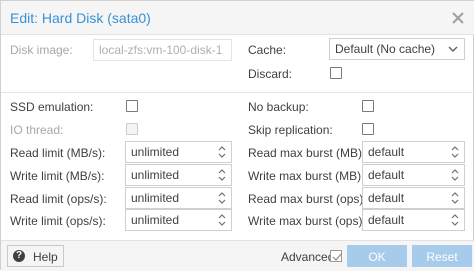 The width and height of the screenshot is (474, 271). Describe the element at coordinates (413, 175) in the screenshot. I see `write-max-burst-mb-field: default` at that location.